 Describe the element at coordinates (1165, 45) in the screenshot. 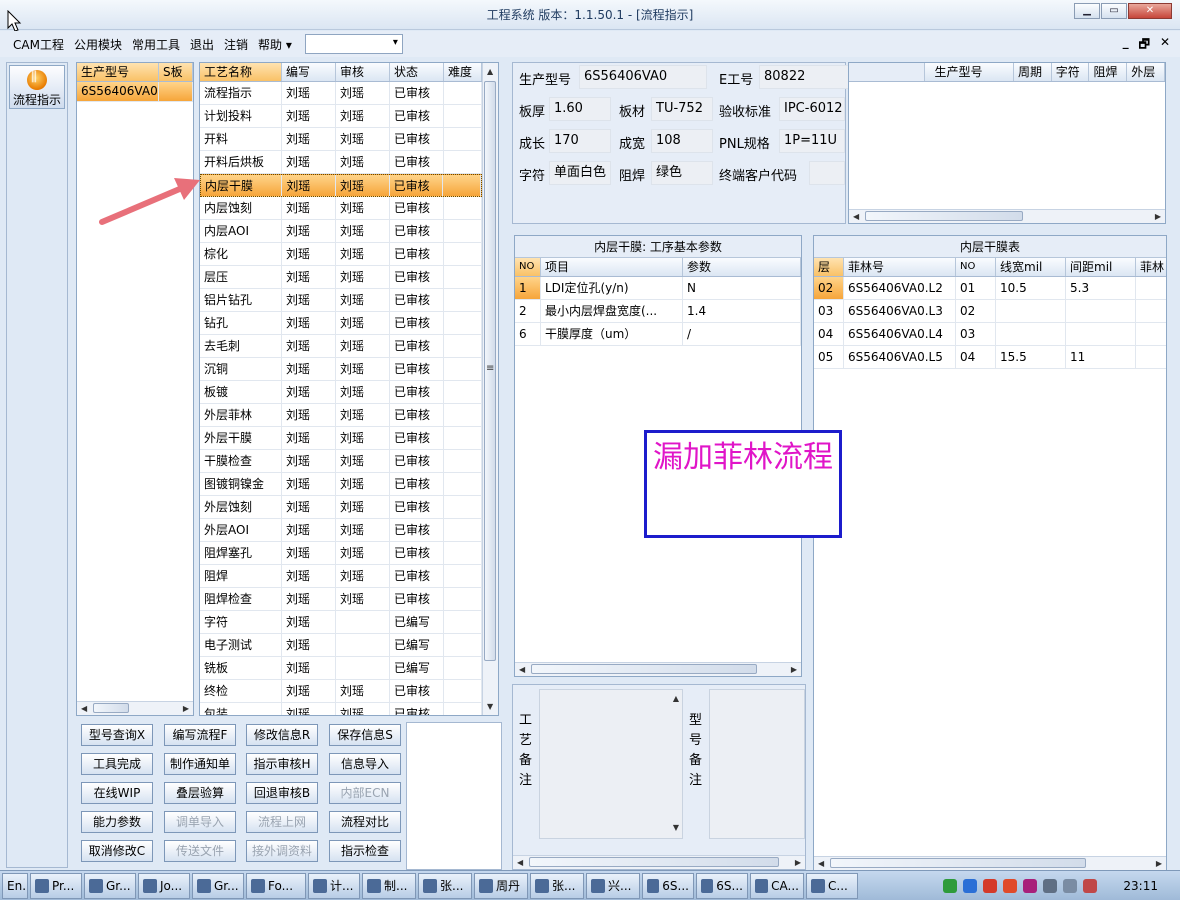

I see `mdi-close-icon: ✕` at that location.